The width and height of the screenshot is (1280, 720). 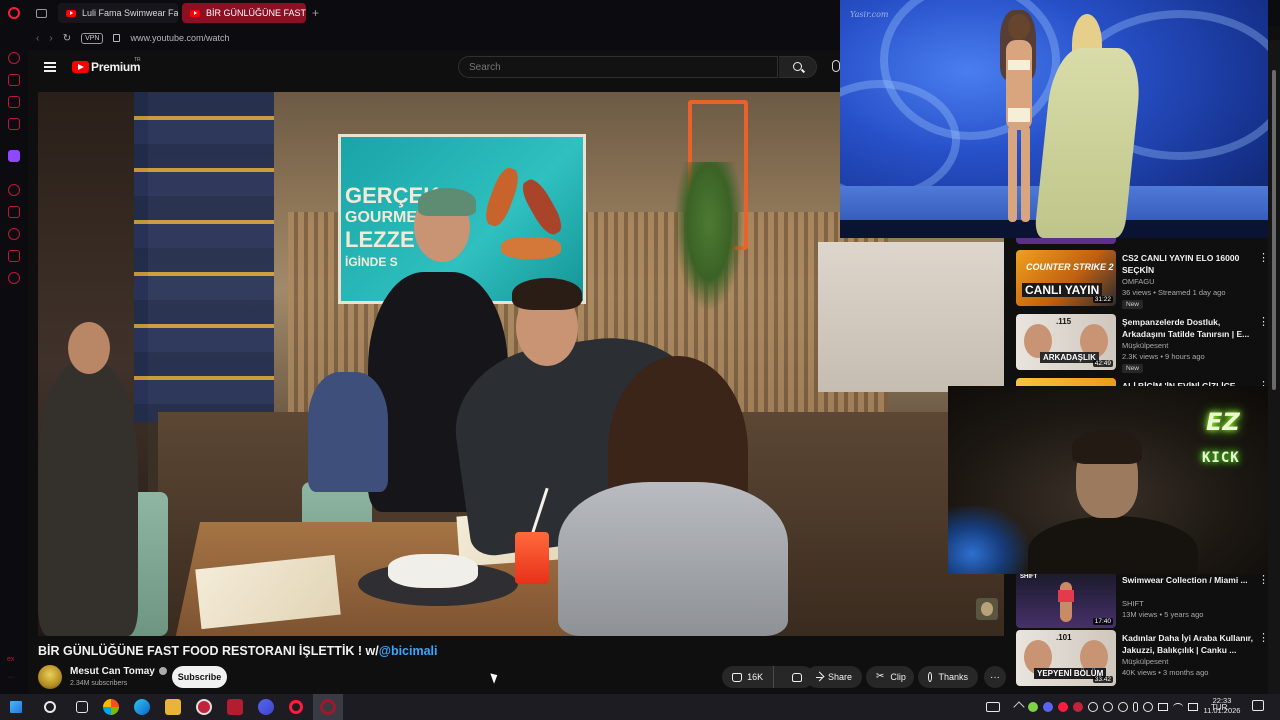 I want to click on tab-bir-gunlugune: BİR GÜNLÜĞÜNE FAST, so click(x=244, y=13).